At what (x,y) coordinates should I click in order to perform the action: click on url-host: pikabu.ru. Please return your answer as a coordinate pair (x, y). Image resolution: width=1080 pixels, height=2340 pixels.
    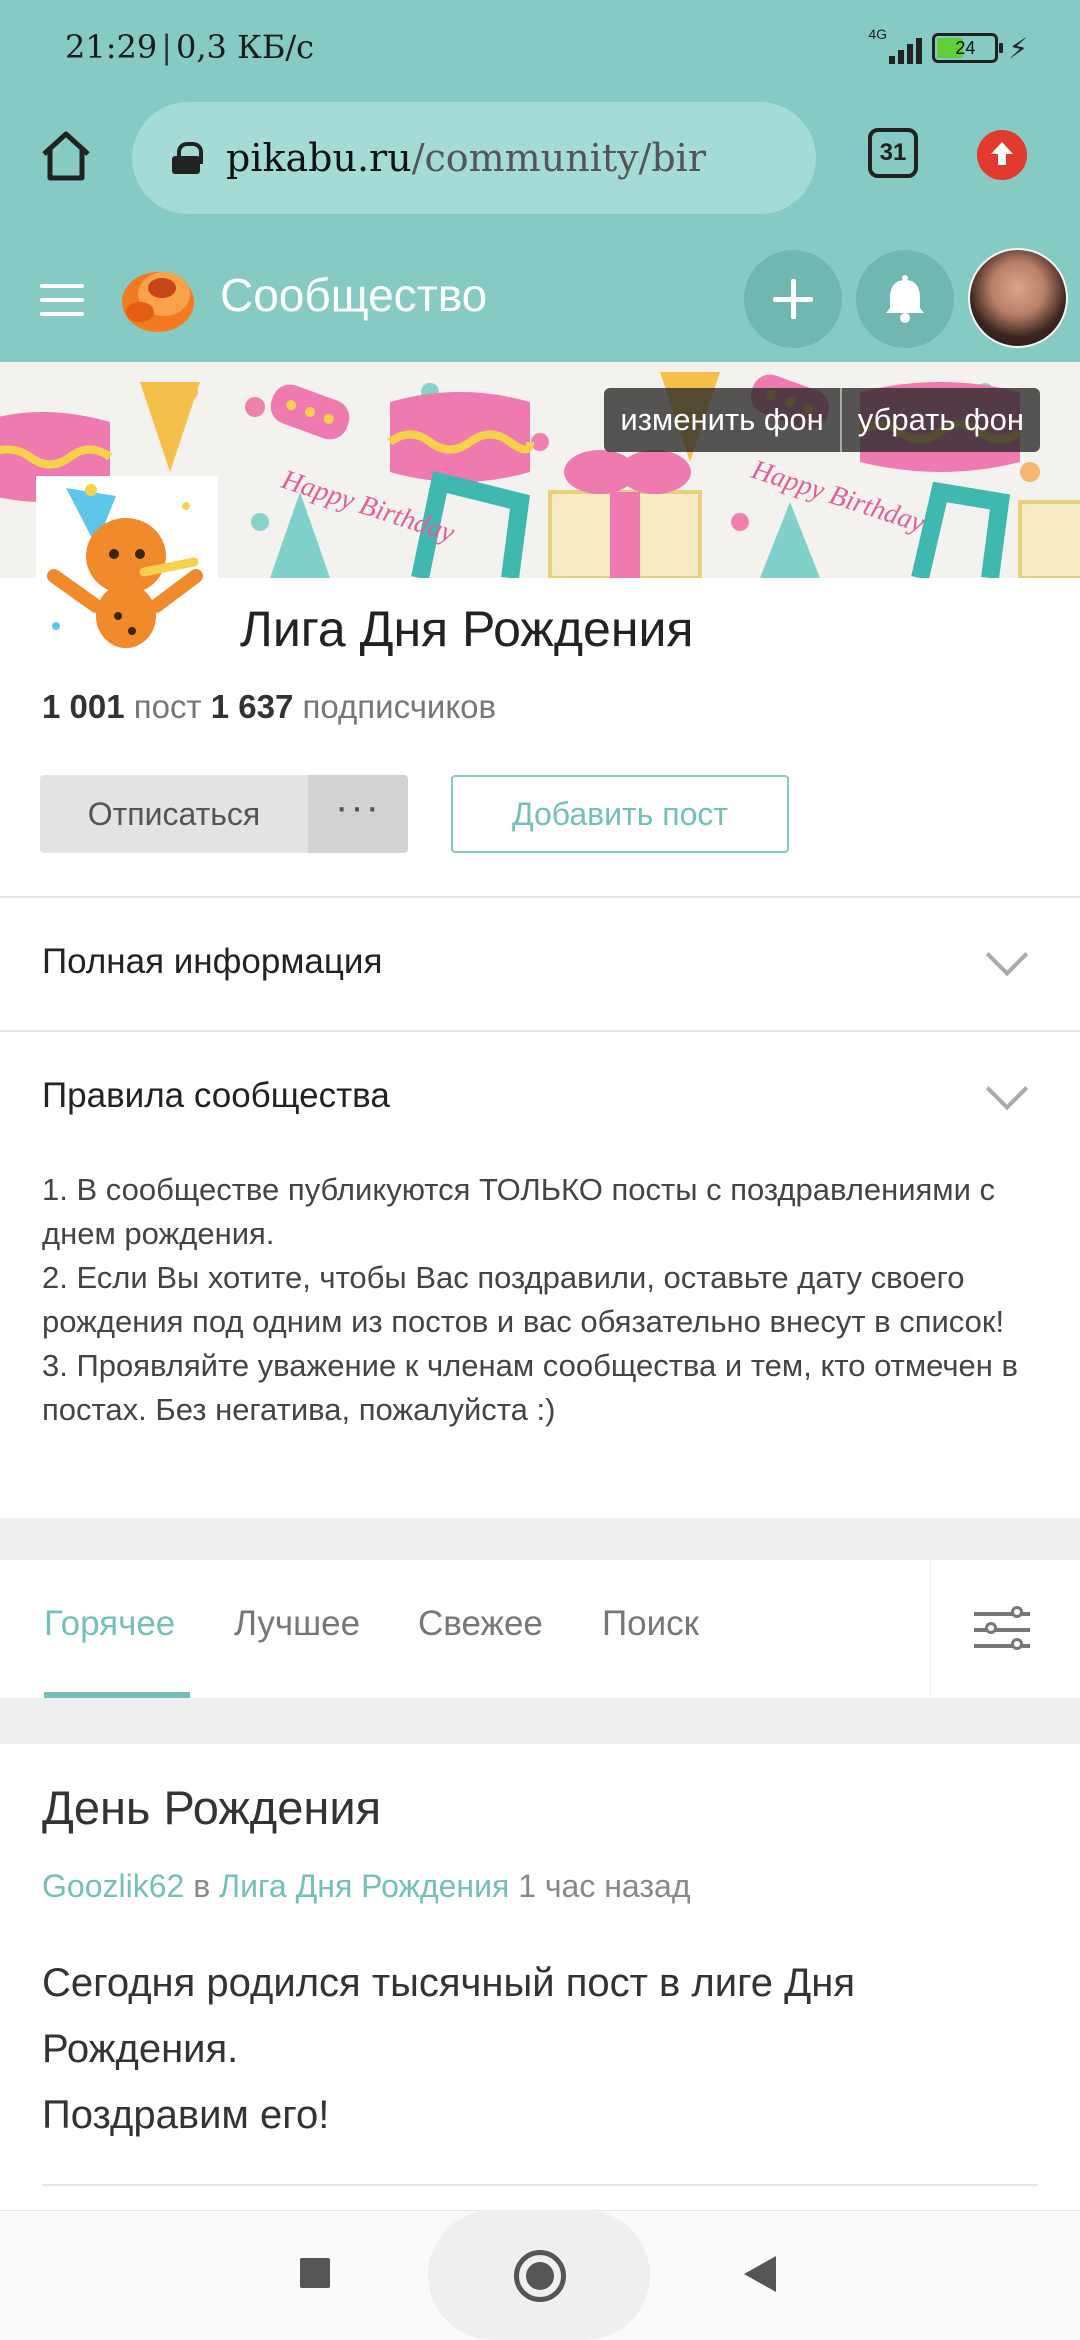
    Looking at the image, I should click on (319, 158).